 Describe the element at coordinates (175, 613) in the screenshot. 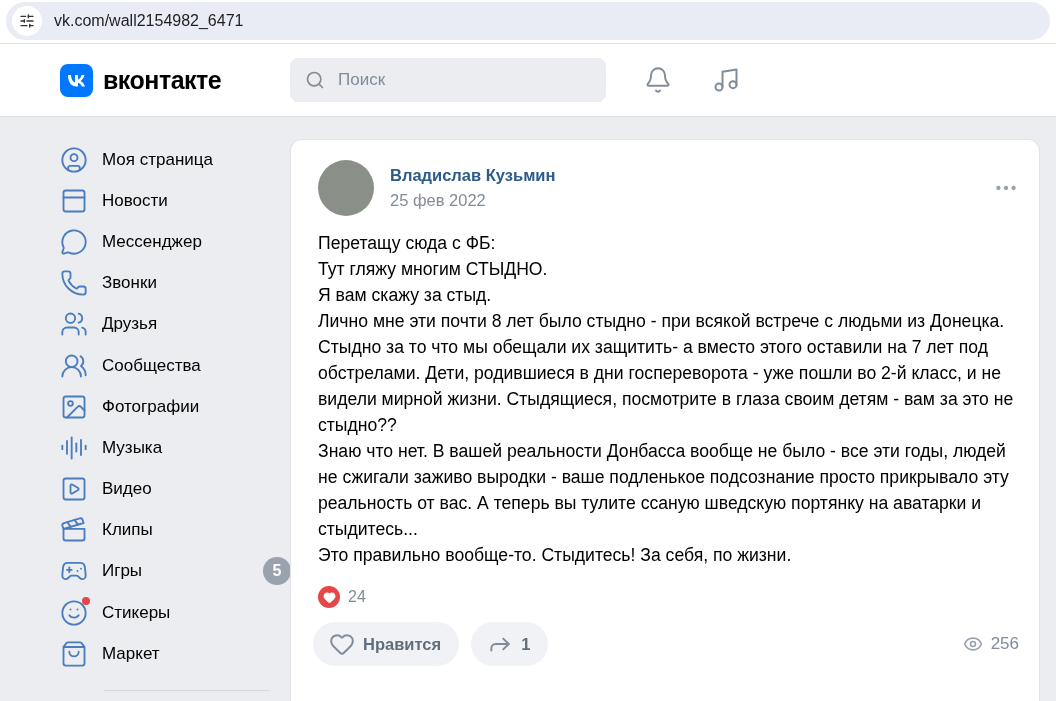

I see `sidebar-item: Стикеры` at that location.